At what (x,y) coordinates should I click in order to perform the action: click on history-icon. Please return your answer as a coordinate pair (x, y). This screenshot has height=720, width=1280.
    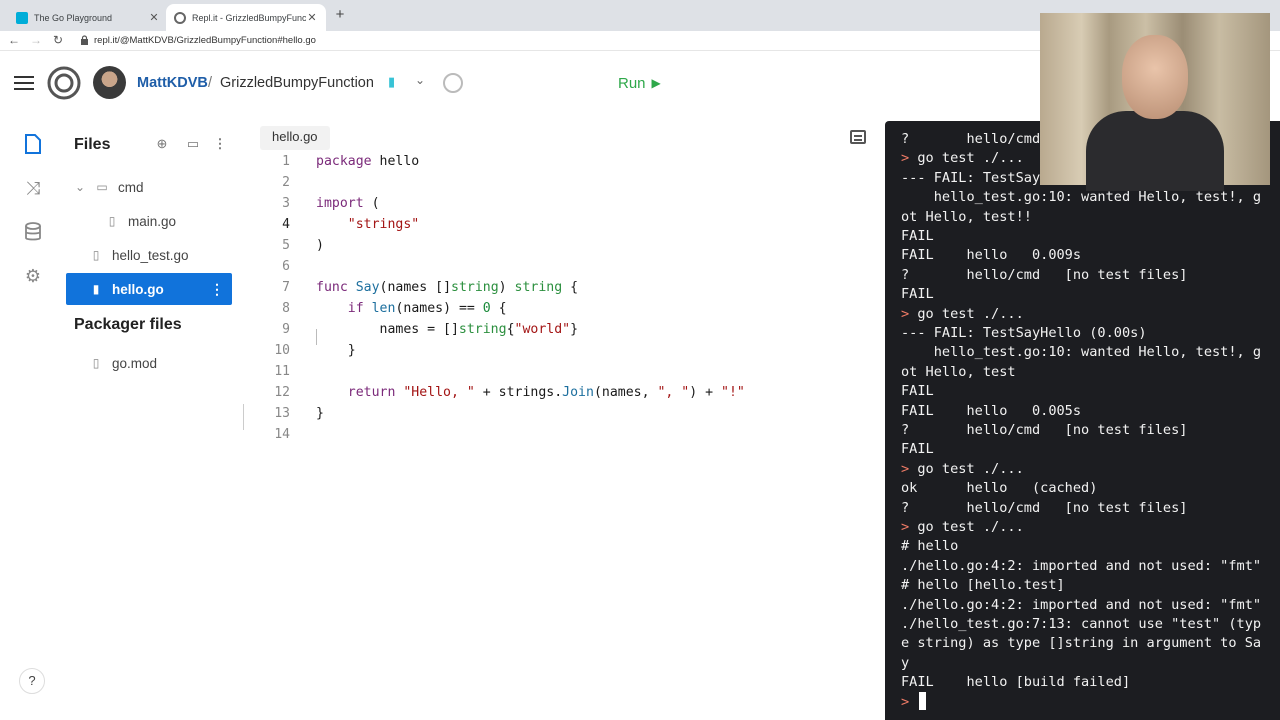
    Looking at the image, I should click on (453, 83).